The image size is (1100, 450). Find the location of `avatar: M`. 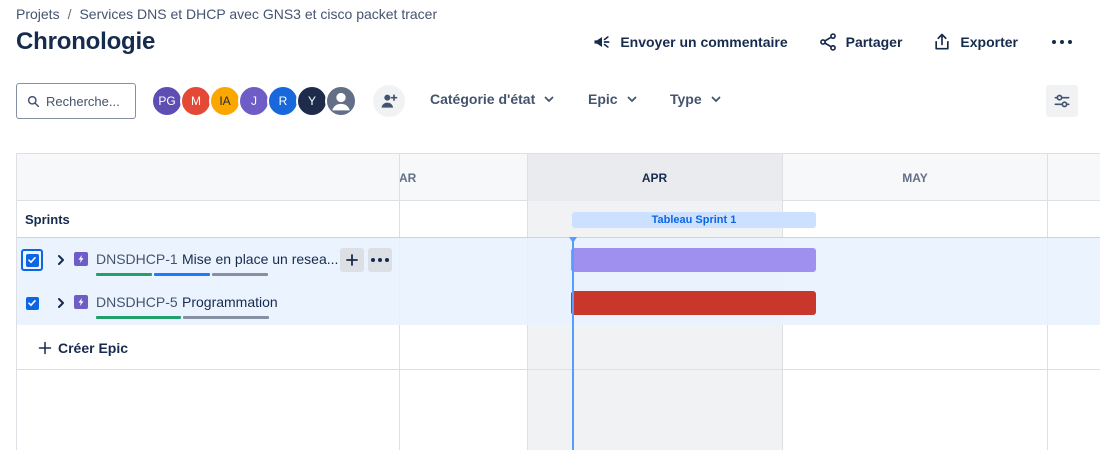

avatar: M is located at coordinates (196, 101).